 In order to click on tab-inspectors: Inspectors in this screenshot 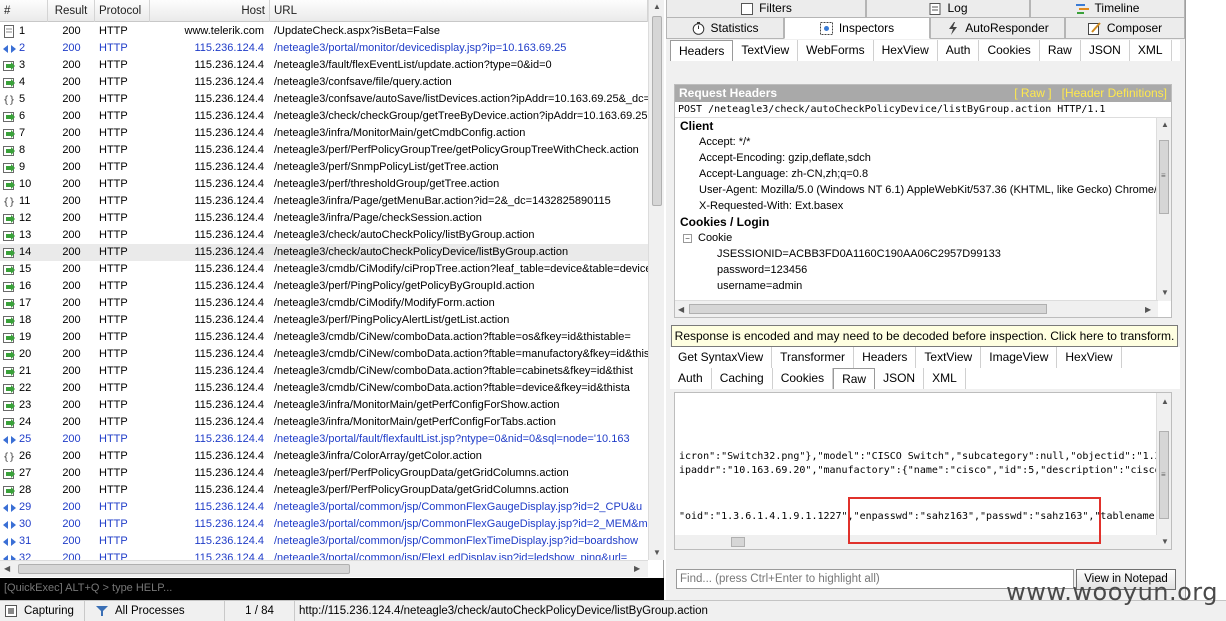, I will do `click(857, 28)`.